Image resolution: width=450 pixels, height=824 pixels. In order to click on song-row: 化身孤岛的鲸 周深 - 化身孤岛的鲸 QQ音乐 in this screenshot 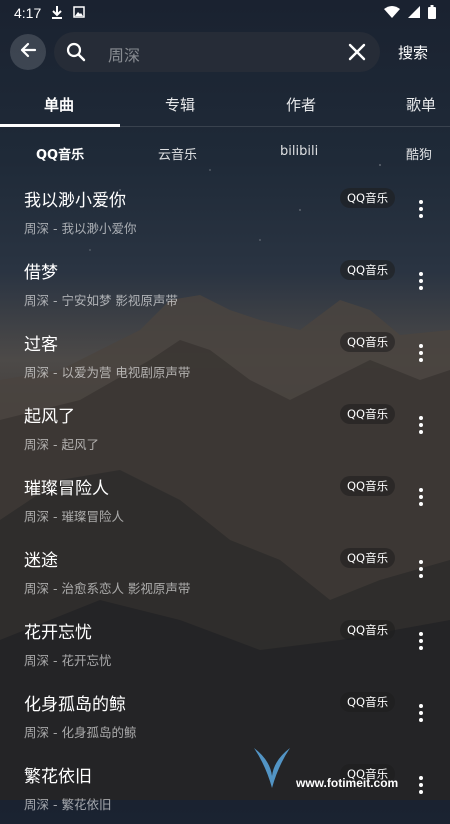, I will do `click(225, 716)`.